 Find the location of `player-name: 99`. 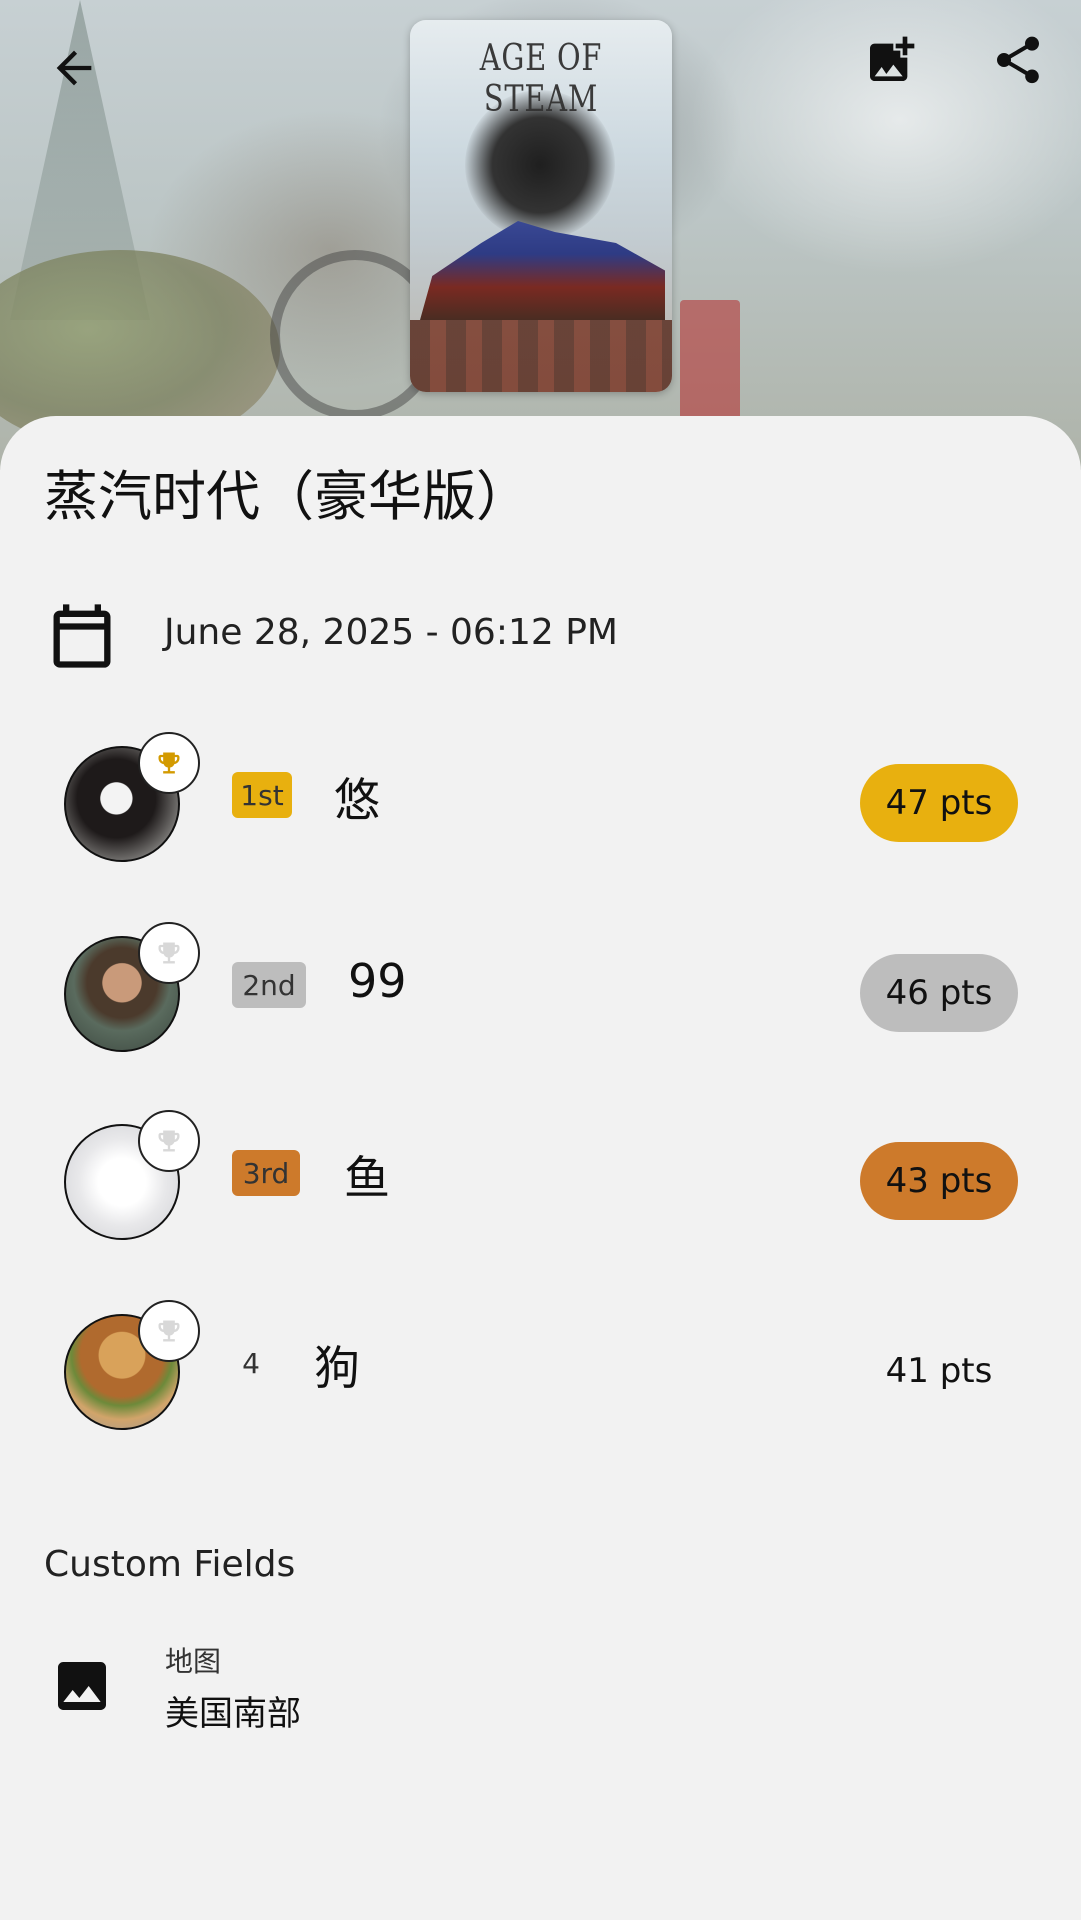

player-name: 99 is located at coordinates (377, 981).